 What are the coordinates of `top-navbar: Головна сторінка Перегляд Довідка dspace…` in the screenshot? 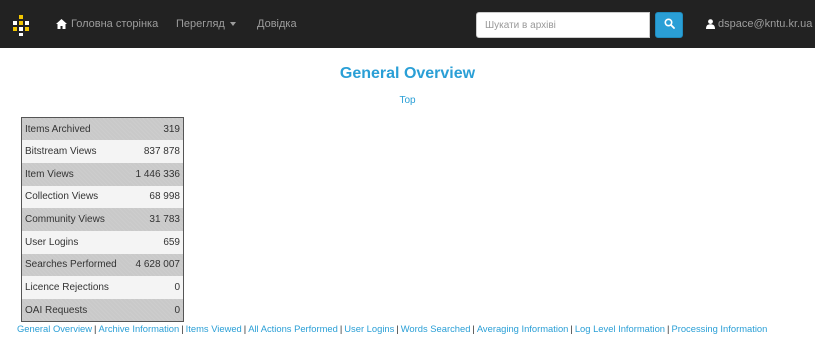 It's located at (407, 24).